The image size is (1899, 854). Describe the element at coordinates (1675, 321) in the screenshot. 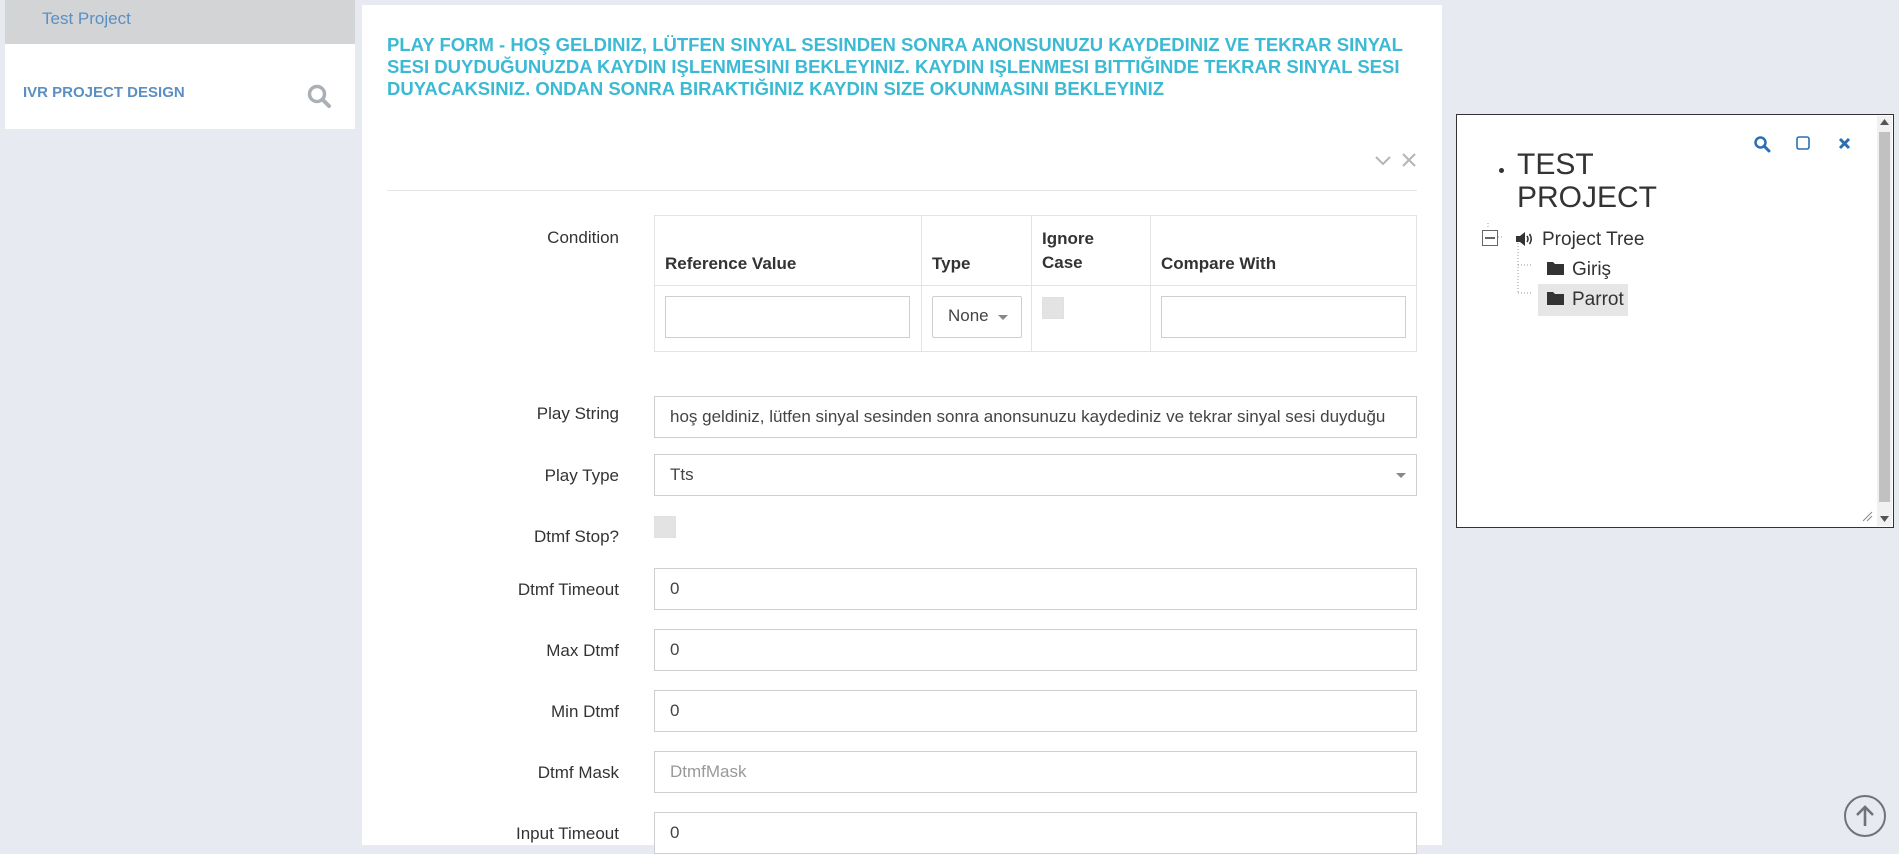

I see `project-tree-window: TEST PROJECT Project Tree Giriş Parrot` at that location.